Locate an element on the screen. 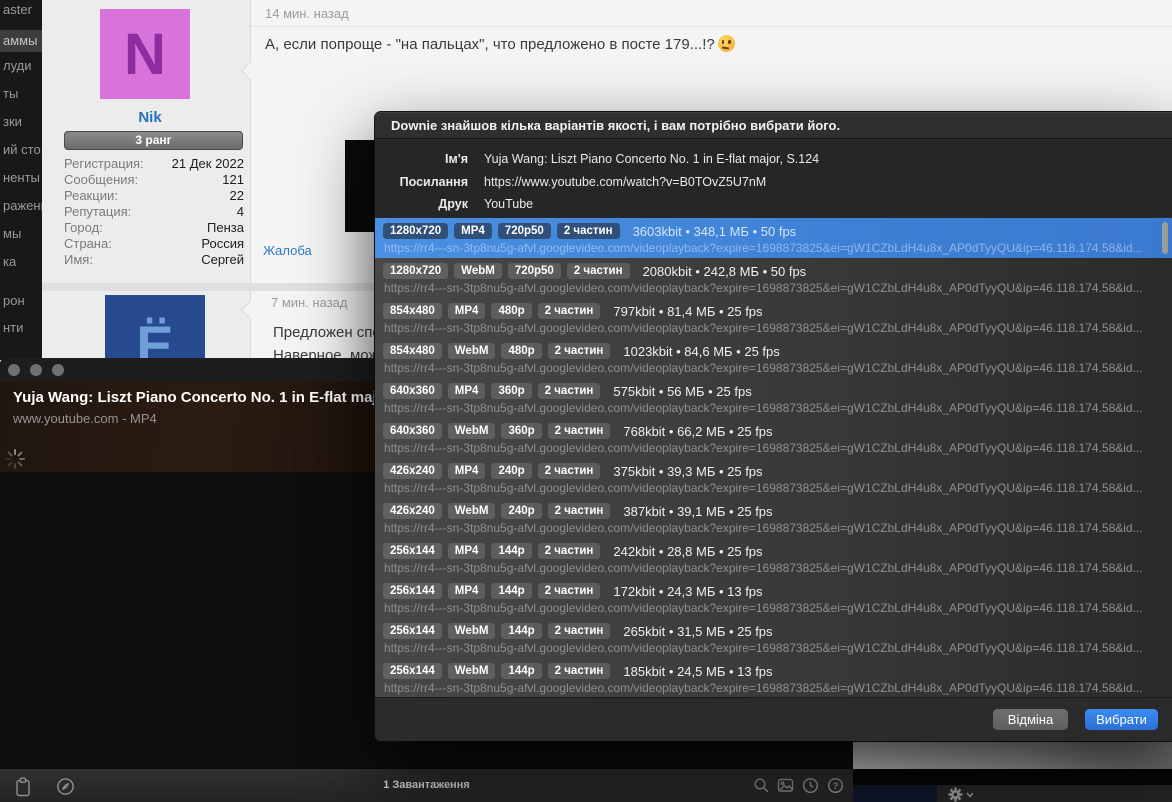  chevron-down-icon is located at coordinates (970, 795).